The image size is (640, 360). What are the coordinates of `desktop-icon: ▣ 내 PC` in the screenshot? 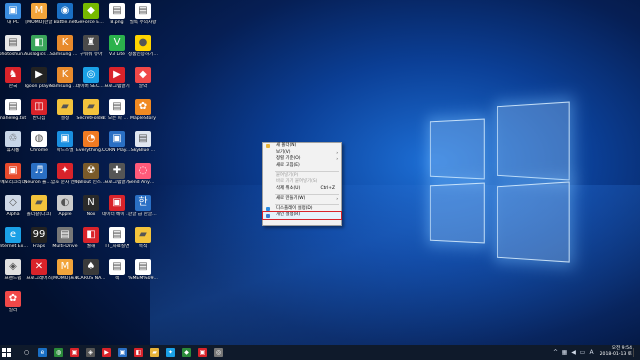 It's located at (13, 14).